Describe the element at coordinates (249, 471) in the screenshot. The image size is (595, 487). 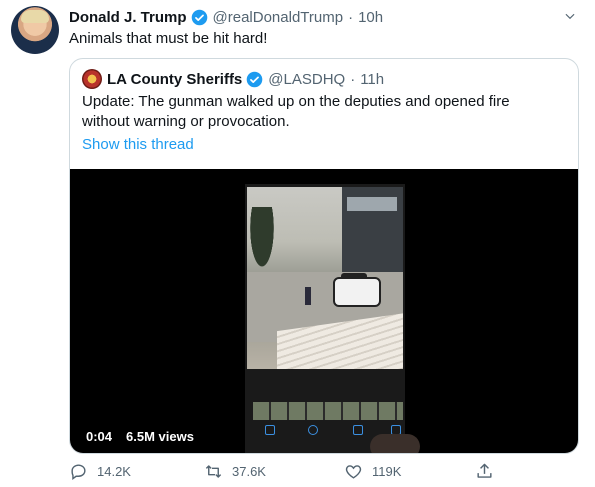
I see `retweet-count: 37.6K` at that location.